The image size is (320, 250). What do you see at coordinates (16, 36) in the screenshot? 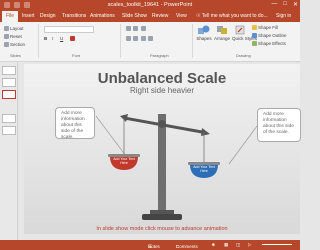
I see `reset-label: Reset` at bounding box center [16, 36].